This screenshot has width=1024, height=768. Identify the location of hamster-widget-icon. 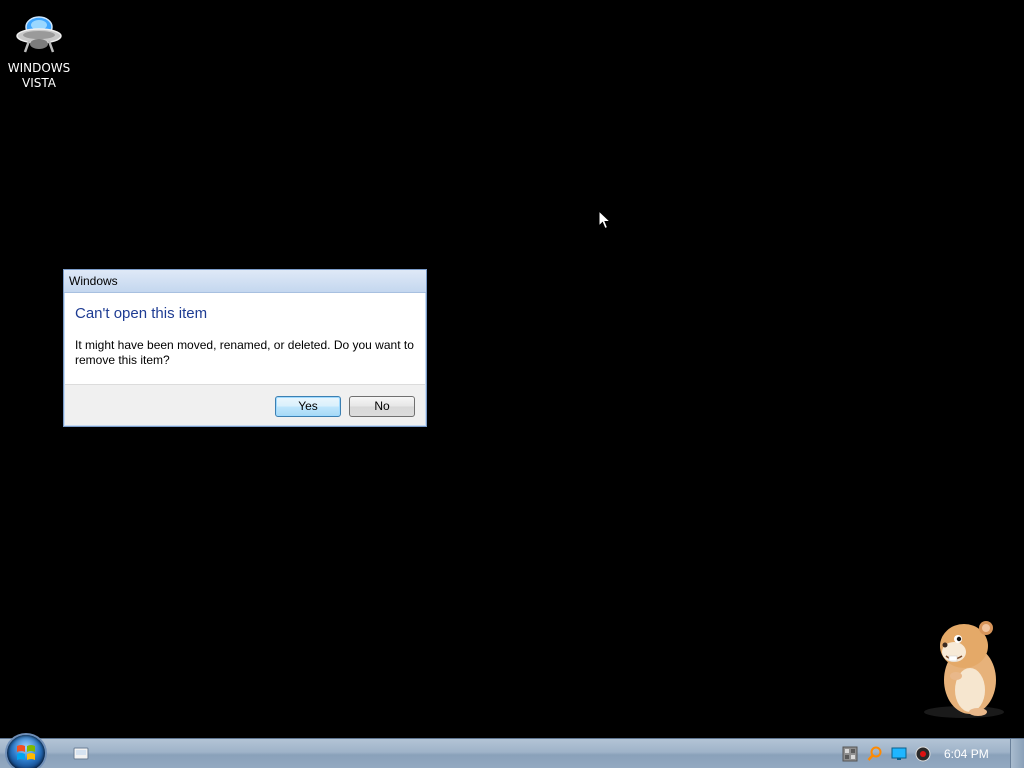
(964, 668).